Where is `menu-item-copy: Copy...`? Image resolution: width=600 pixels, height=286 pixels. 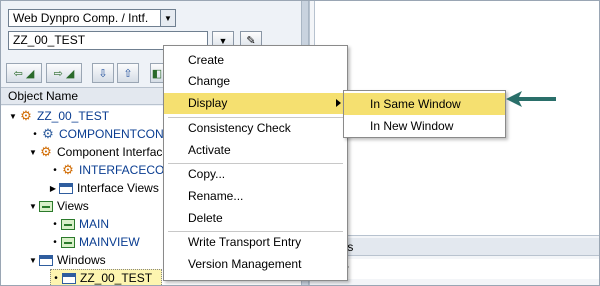
menu-item-copy: Copy... is located at coordinates (255, 174).